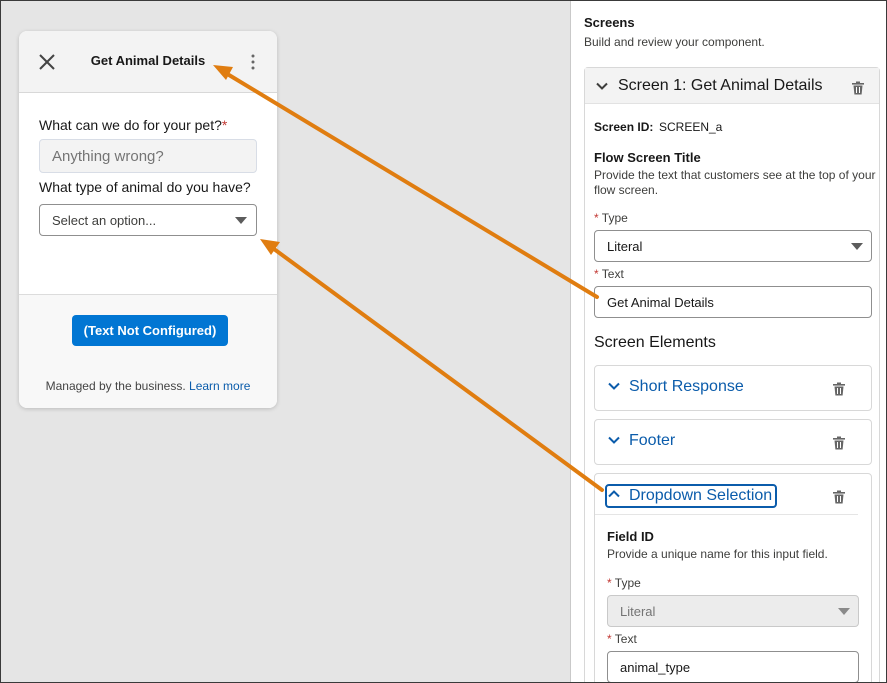  Describe the element at coordinates (726, 514) in the screenshot. I see `divider` at that location.